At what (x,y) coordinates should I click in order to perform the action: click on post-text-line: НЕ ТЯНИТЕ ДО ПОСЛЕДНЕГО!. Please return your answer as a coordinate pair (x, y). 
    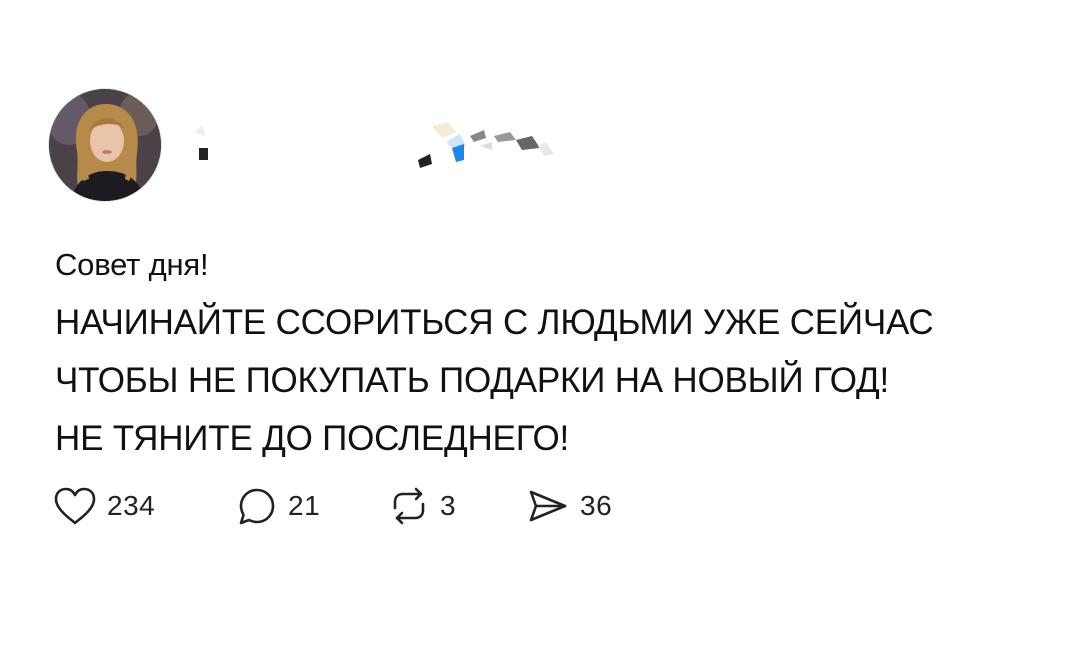
    Looking at the image, I should click on (312, 438).